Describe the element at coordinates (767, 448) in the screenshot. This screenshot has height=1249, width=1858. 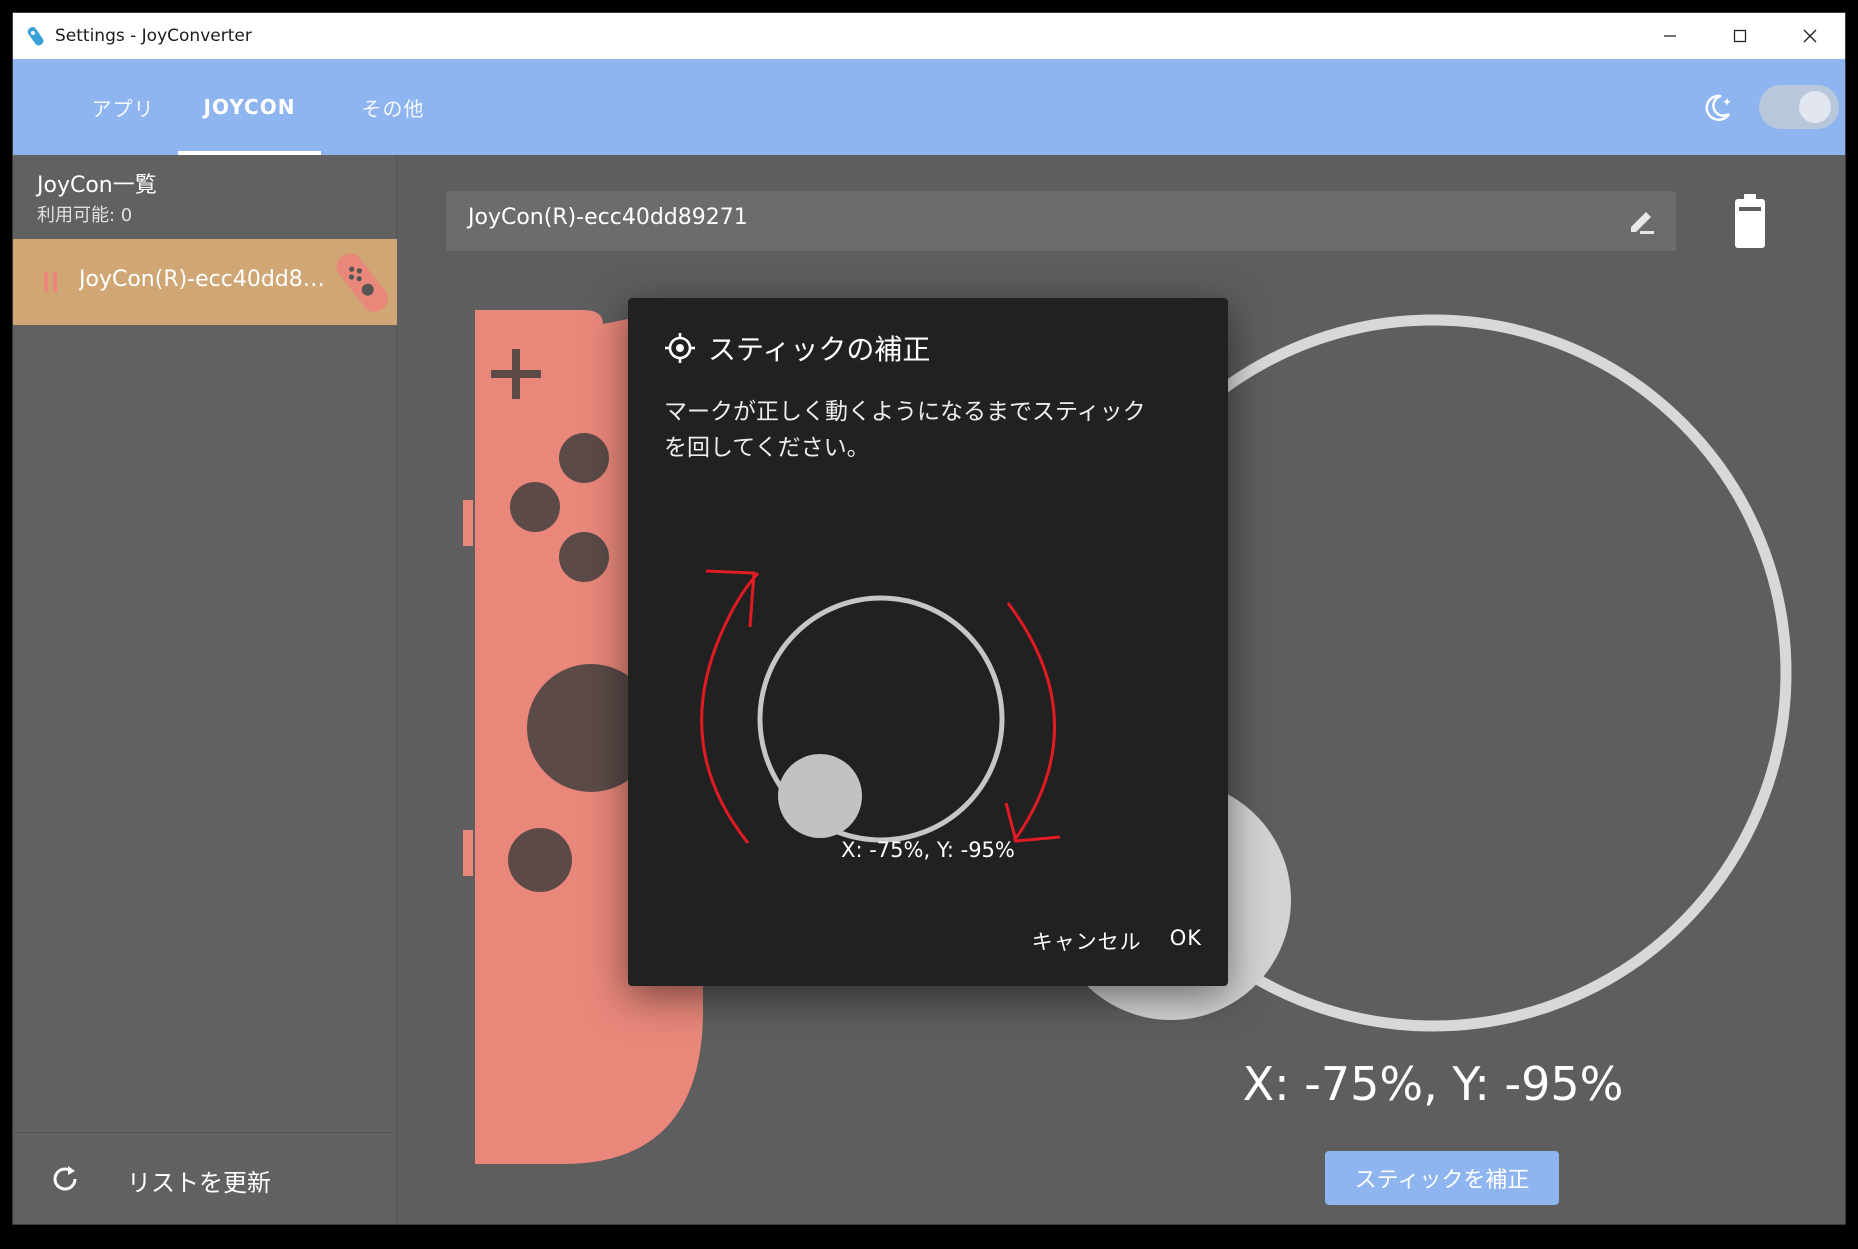
I see `dialog-message-line-2: を回してください。` at that location.